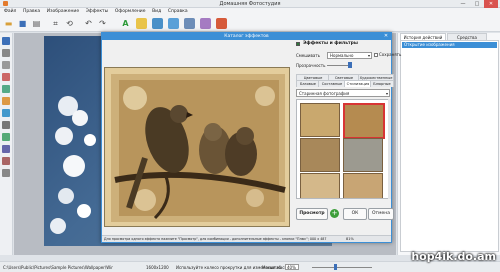 This screenshot has height=272, width=500. I want to click on menu-file: Файл, so click(10, 11).